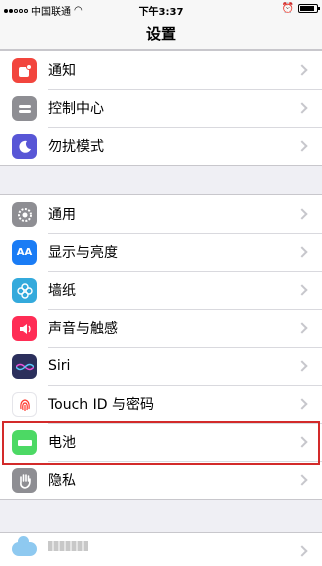 The height and width of the screenshot is (566, 322). Describe the element at coordinates (161, 12) in the screenshot. I see `status-time: 下午3:37` at that location.